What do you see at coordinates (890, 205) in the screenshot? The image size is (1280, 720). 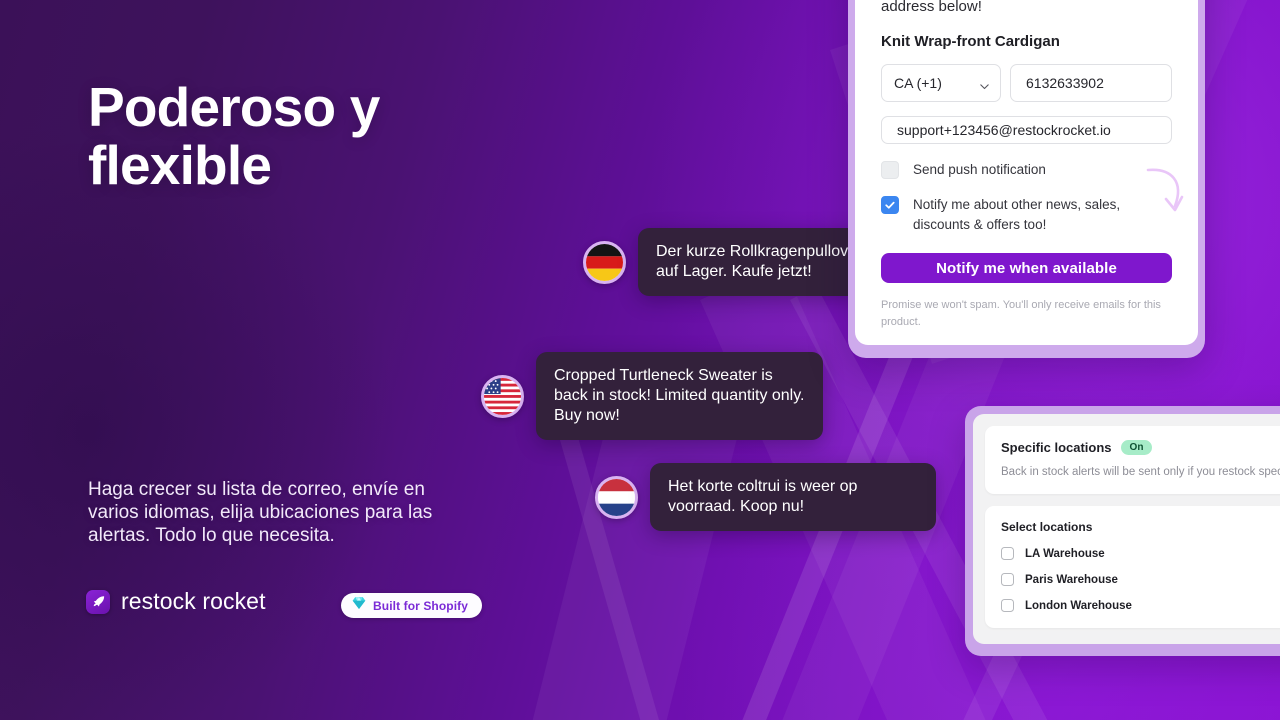 I see `marketing-optin-checkbox` at bounding box center [890, 205].